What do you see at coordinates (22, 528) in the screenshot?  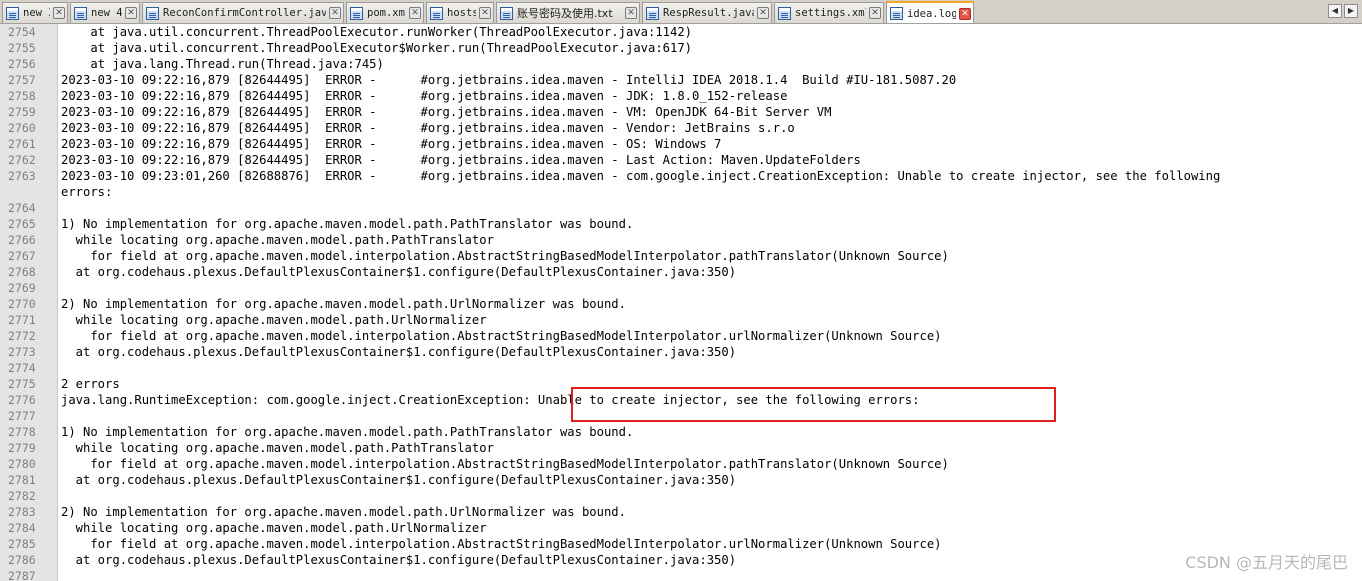 I see `line-number: 2784` at bounding box center [22, 528].